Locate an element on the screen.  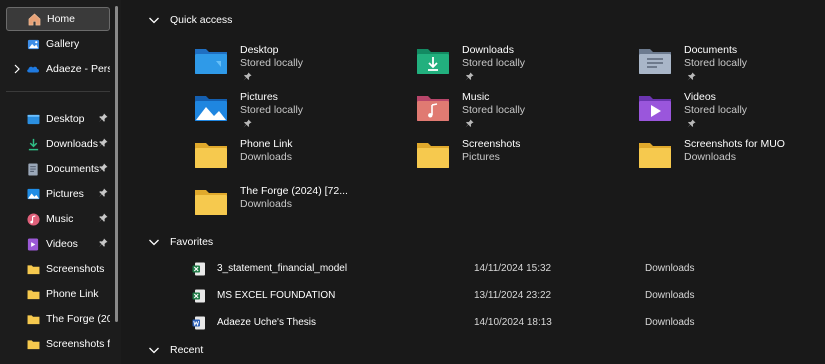
videos-folder-icon is located at coordinates (655, 108).